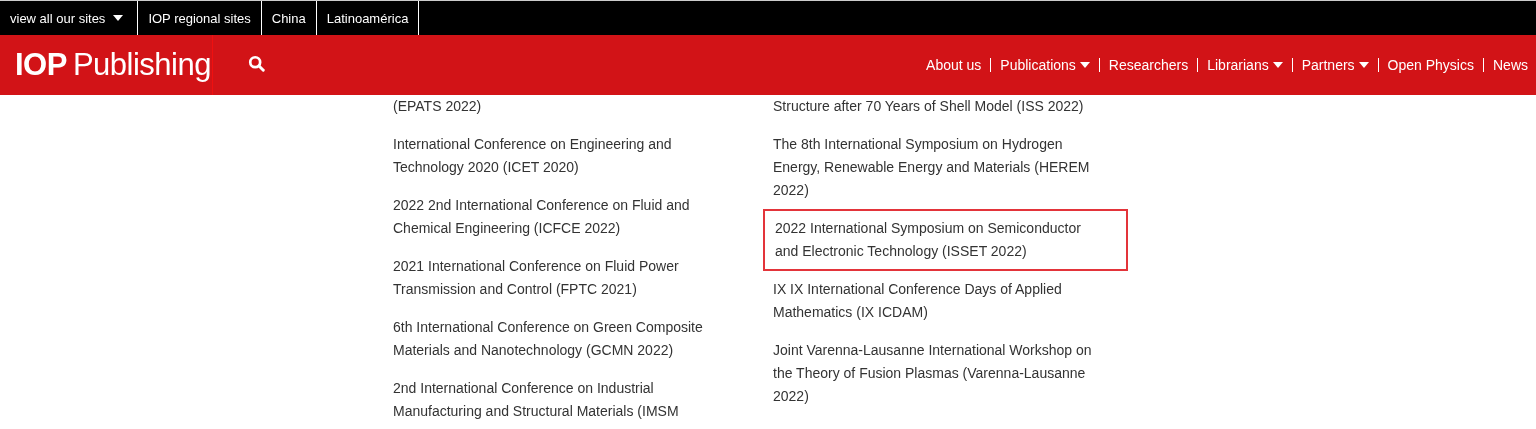  I want to click on nav-link: About us, so click(954, 65).